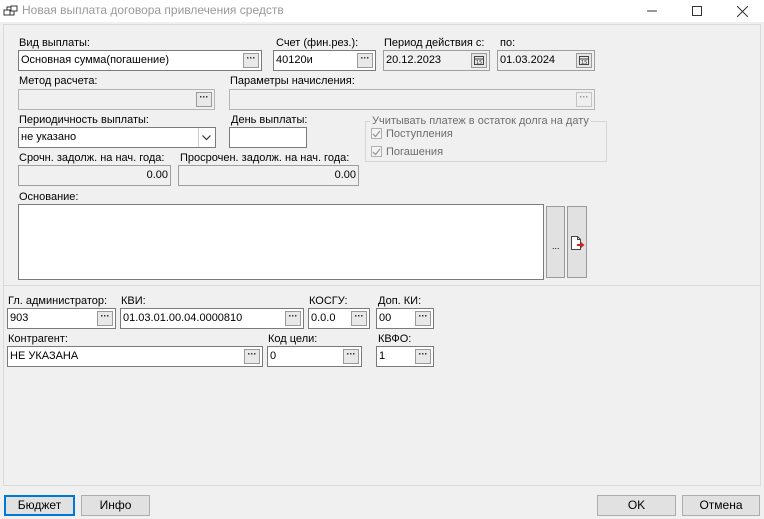  I want to click on counterparty-field: НЕ УКАЗАНА, so click(135, 356).